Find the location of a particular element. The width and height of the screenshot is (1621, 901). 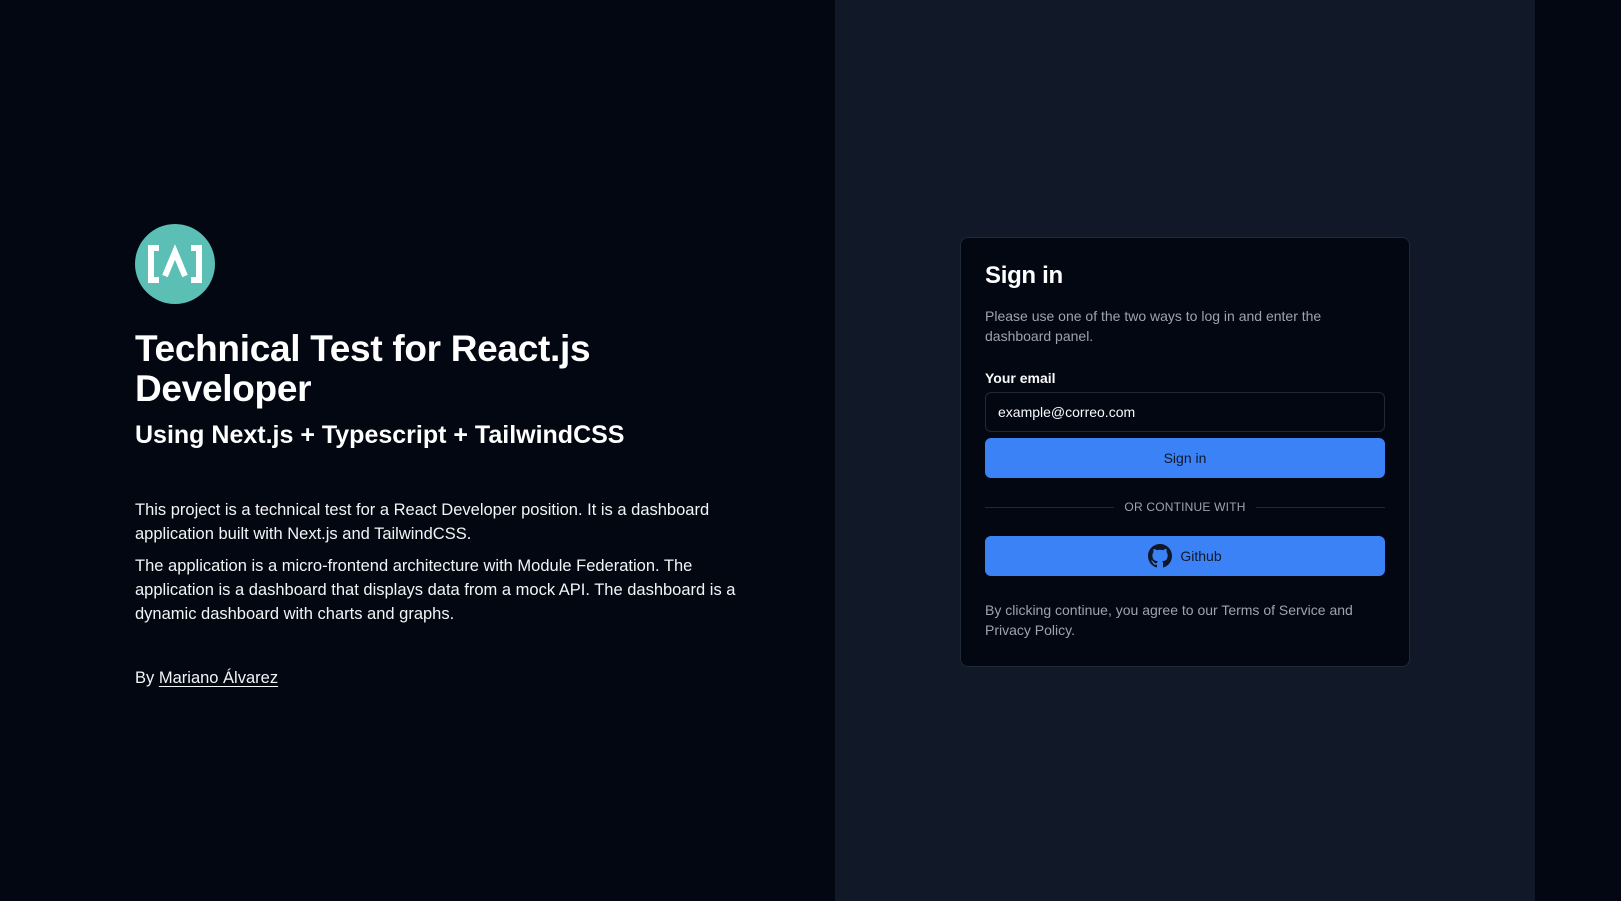

email-label: Your email is located at coordinates (1020, 378).